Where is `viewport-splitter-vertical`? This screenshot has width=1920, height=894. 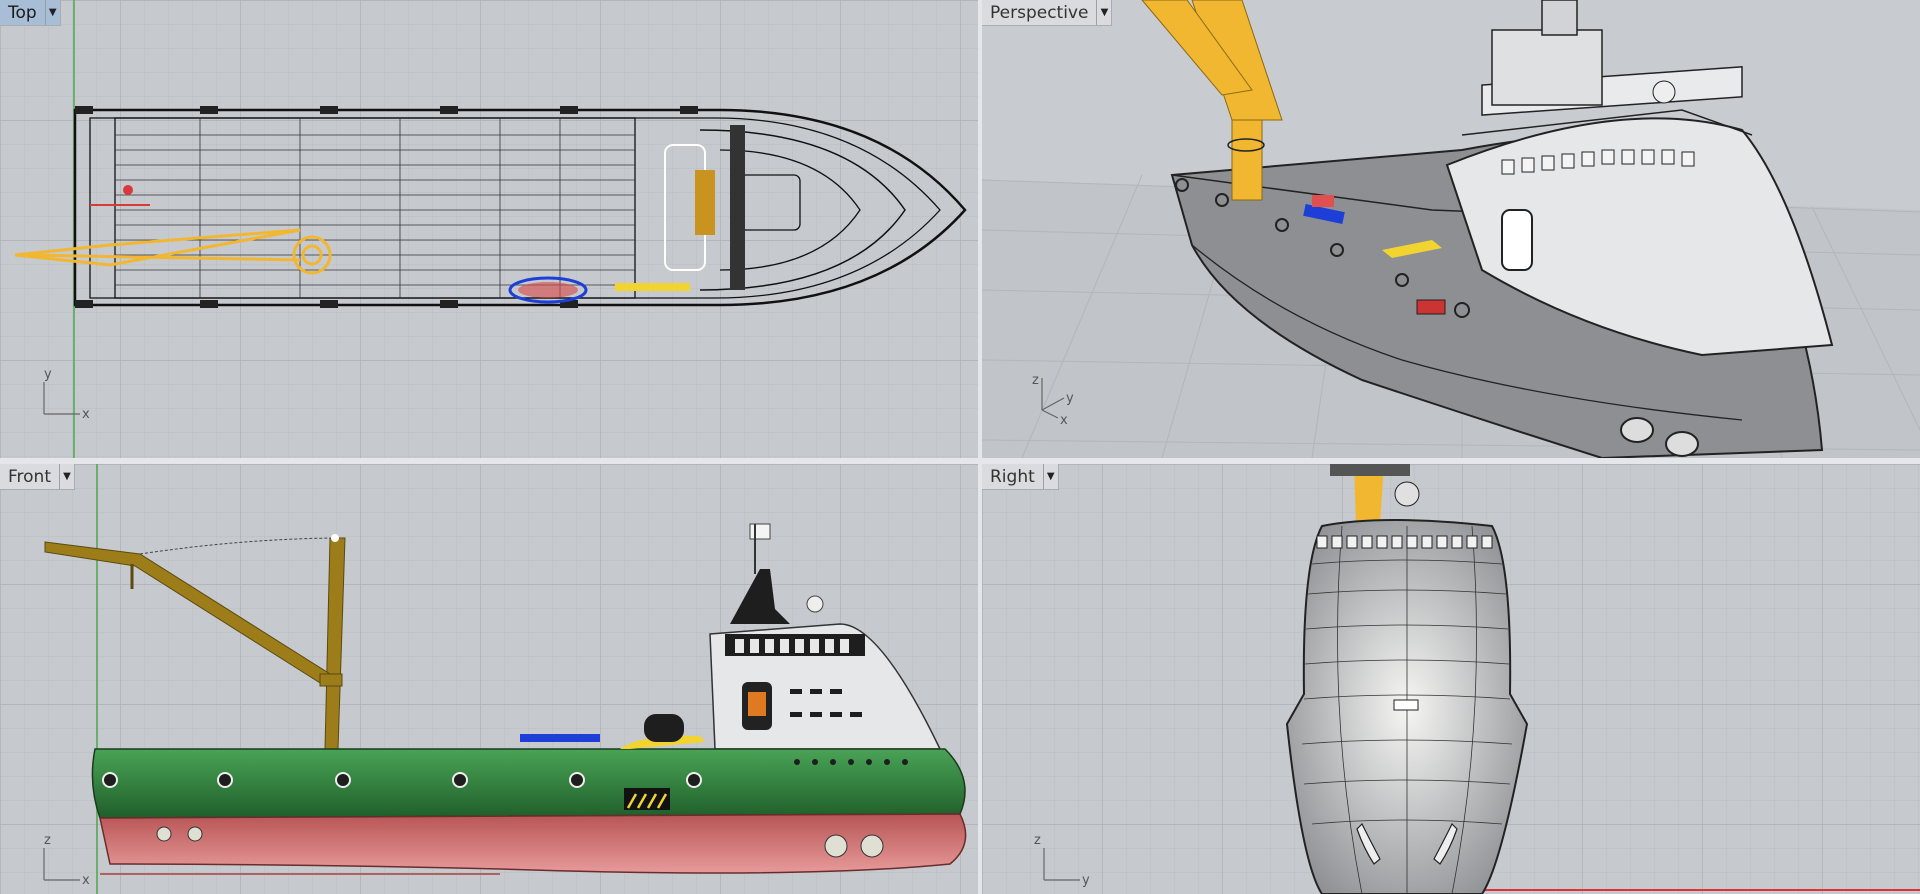
viewport-splitter-vertical is located at coordinates (980, 447).